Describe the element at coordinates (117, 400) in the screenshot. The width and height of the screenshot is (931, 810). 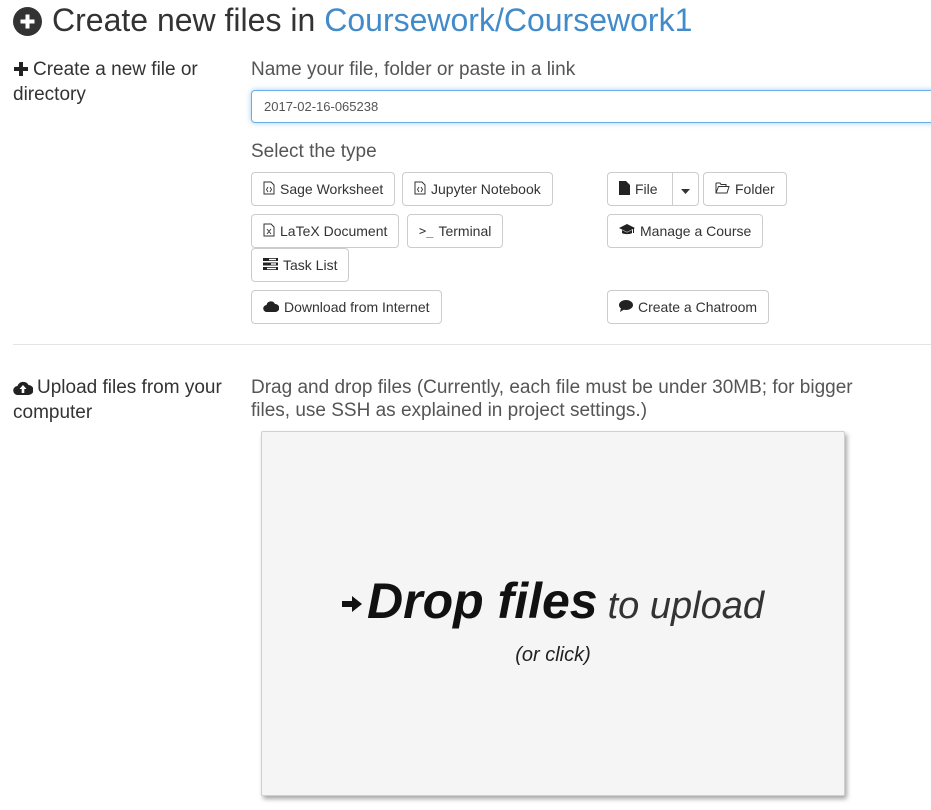
I see `upload-section-label: Upload files from your computer` at that location.